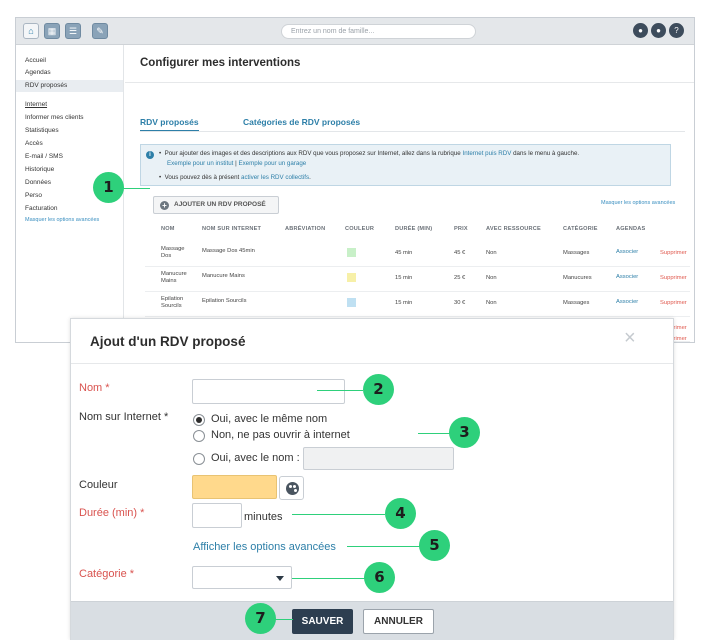 This screenshot has height=640, width=725. I want to click on col-header-duree: DURÉE (MIN), so click(414, 229).